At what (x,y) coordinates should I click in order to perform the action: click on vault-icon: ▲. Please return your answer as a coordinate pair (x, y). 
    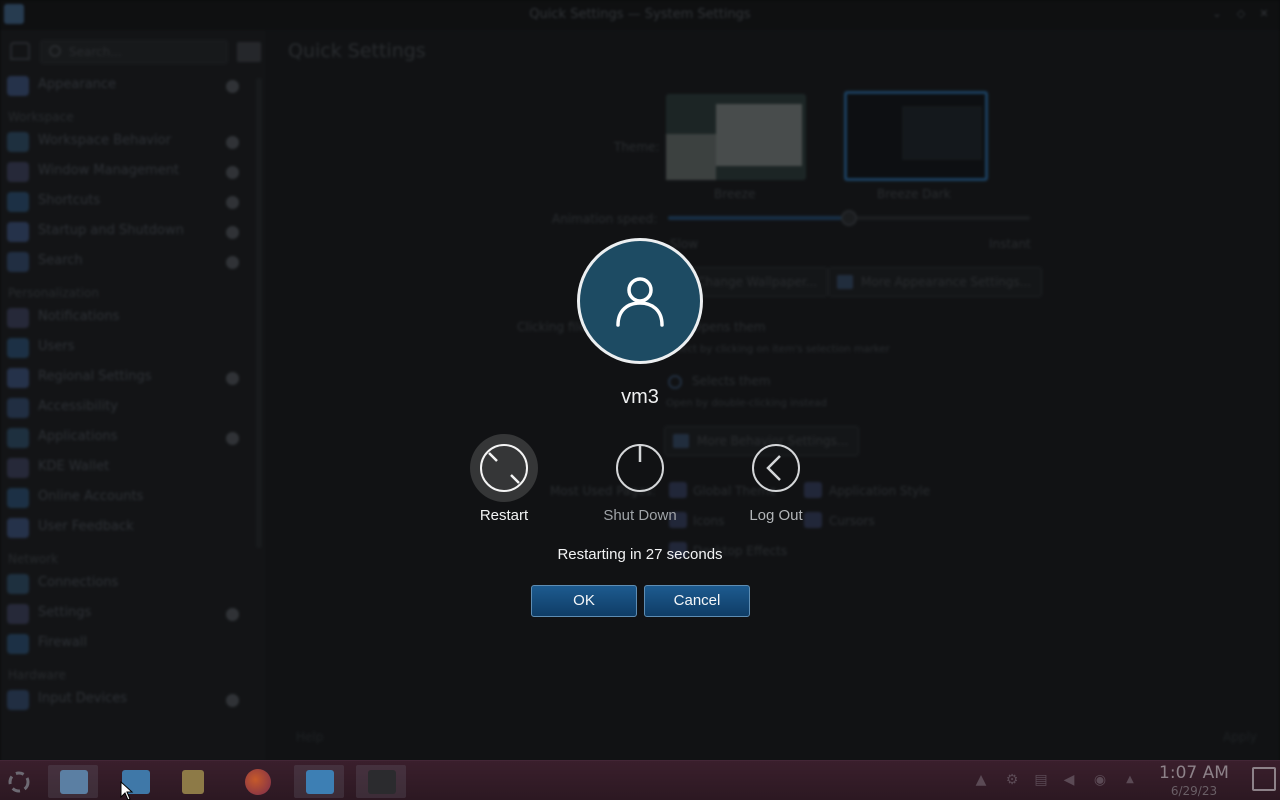
    Looking at the image, I should click on (981, 780).